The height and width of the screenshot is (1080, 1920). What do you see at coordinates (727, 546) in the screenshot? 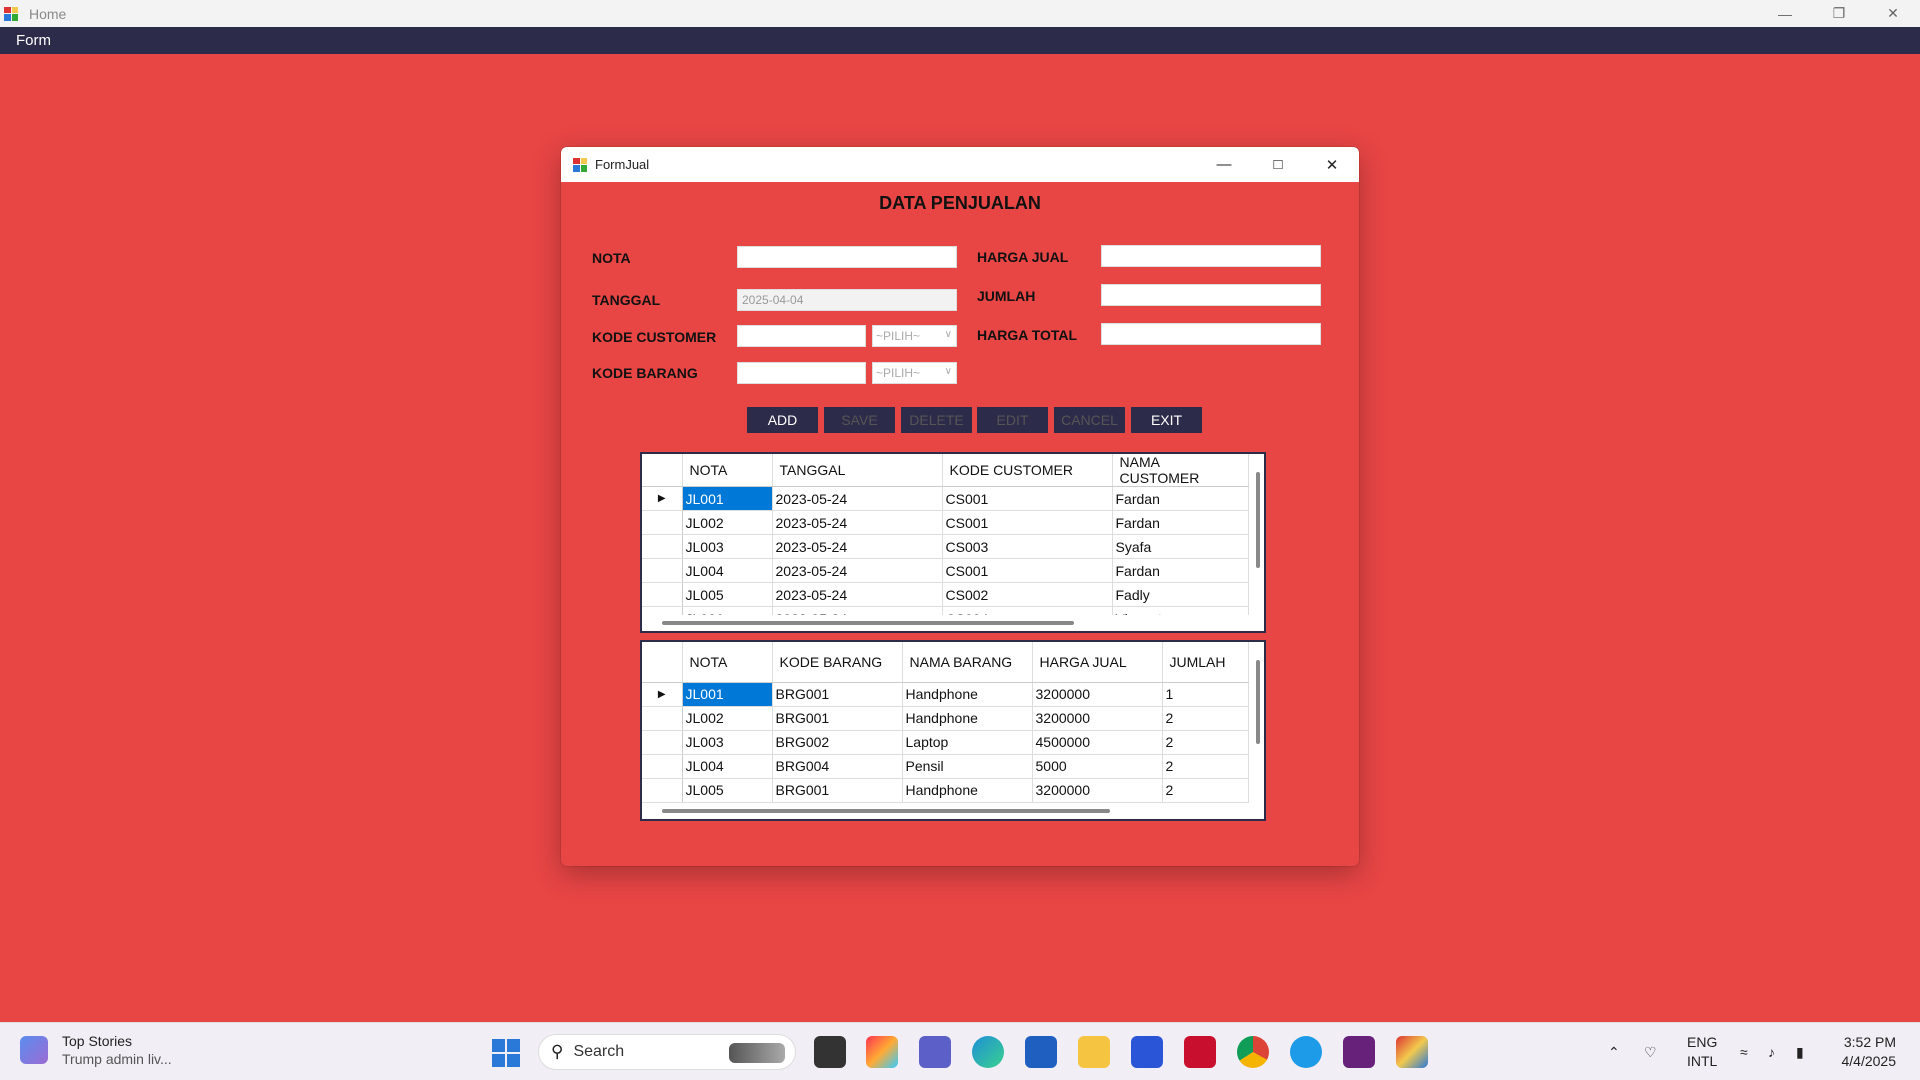
I see `table-cell: JL003` at bounding box center [727, 546].